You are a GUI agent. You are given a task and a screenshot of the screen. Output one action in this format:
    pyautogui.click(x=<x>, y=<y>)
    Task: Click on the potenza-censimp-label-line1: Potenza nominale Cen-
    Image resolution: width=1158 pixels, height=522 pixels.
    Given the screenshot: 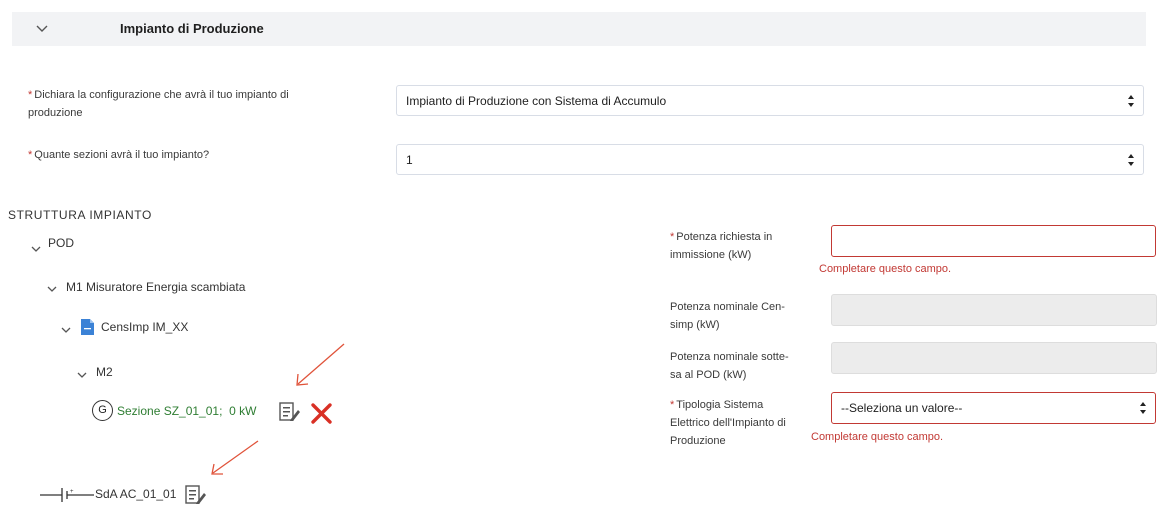 What is the action you would take?
    pyautogui.click(x=727, y=307)
    